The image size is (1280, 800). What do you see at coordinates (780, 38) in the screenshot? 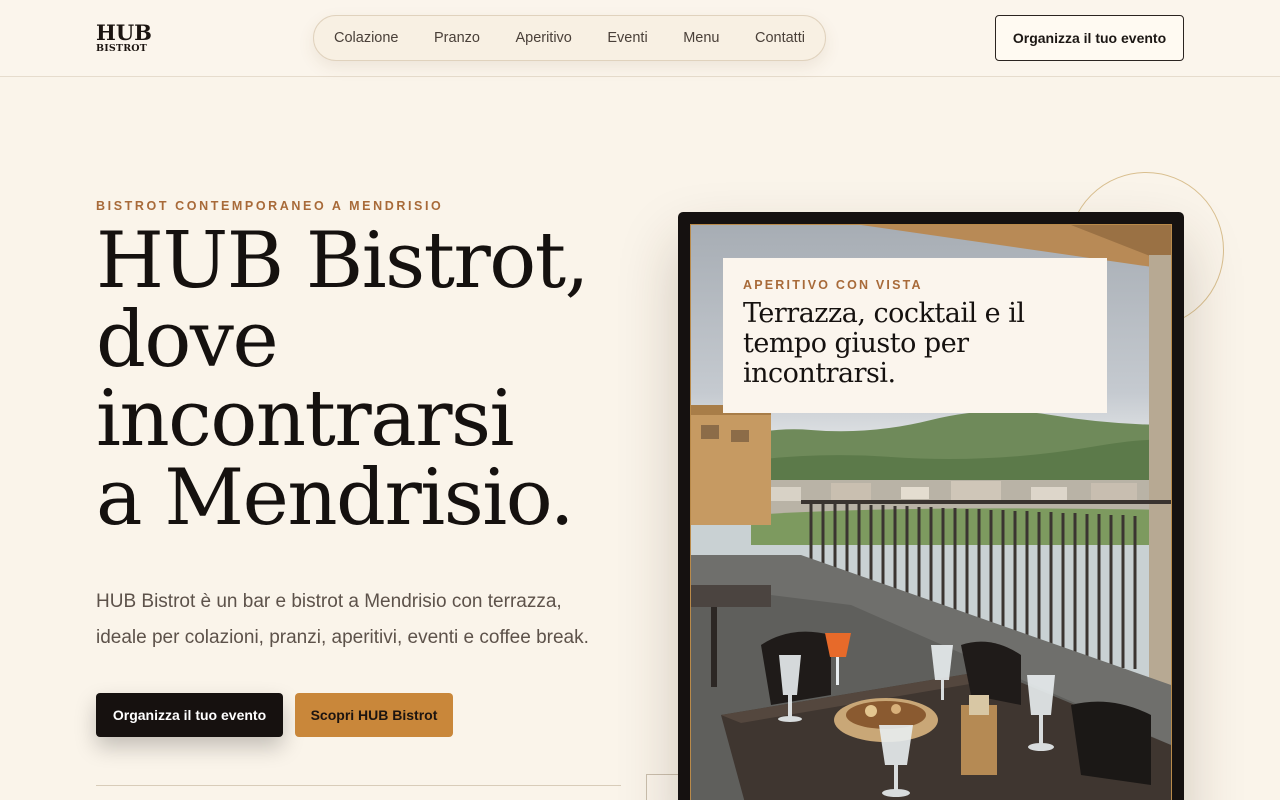
I see `nav-link-contatti: Contatti` at bounding box center [780, 38].